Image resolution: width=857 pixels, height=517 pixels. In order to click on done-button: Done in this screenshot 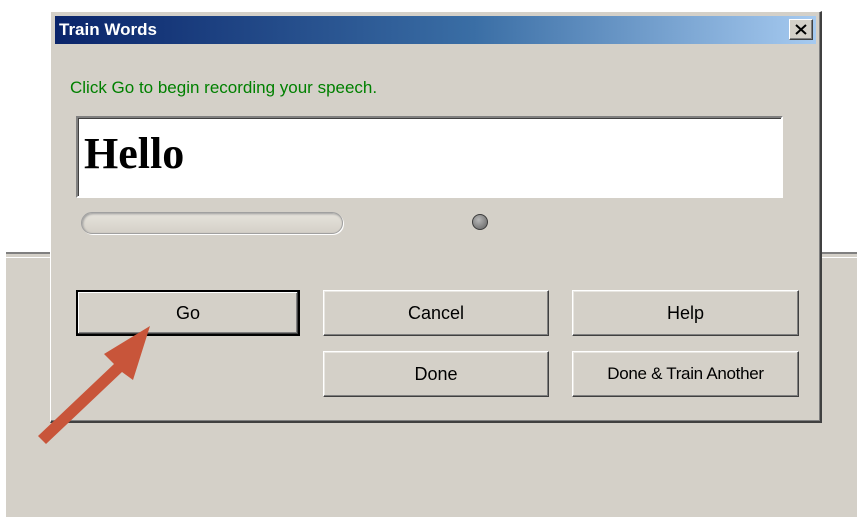, I will do `click(436, 374)`.